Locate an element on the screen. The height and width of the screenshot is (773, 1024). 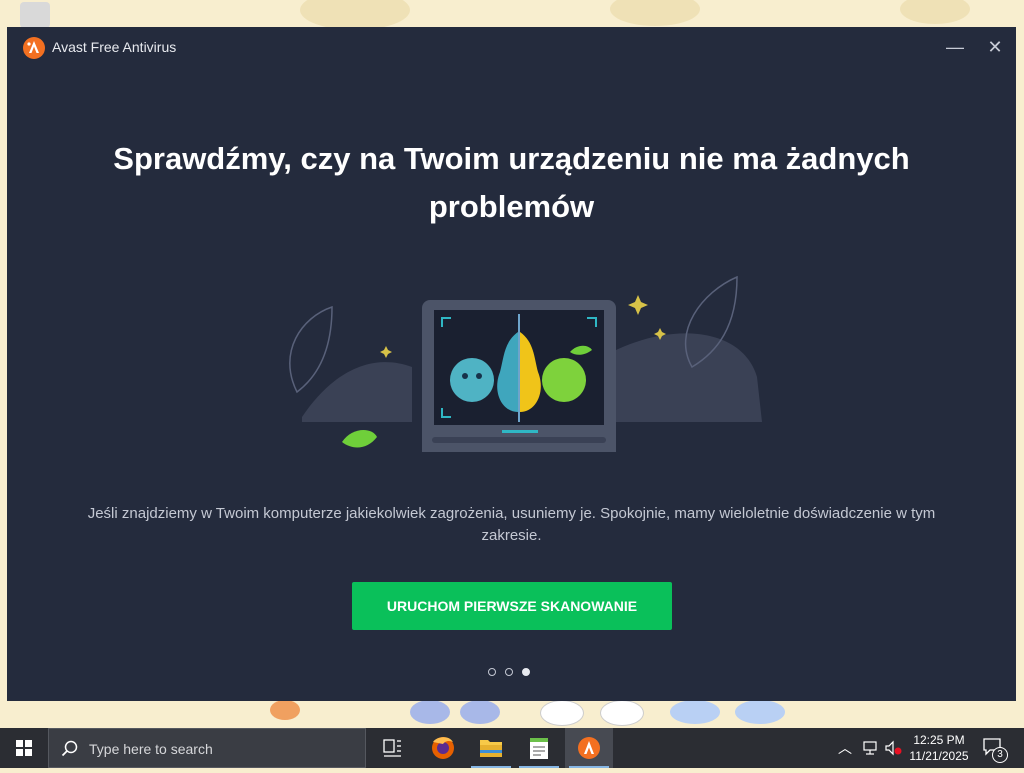
taskbar-notepad-app is located at coordinates (539, 748).